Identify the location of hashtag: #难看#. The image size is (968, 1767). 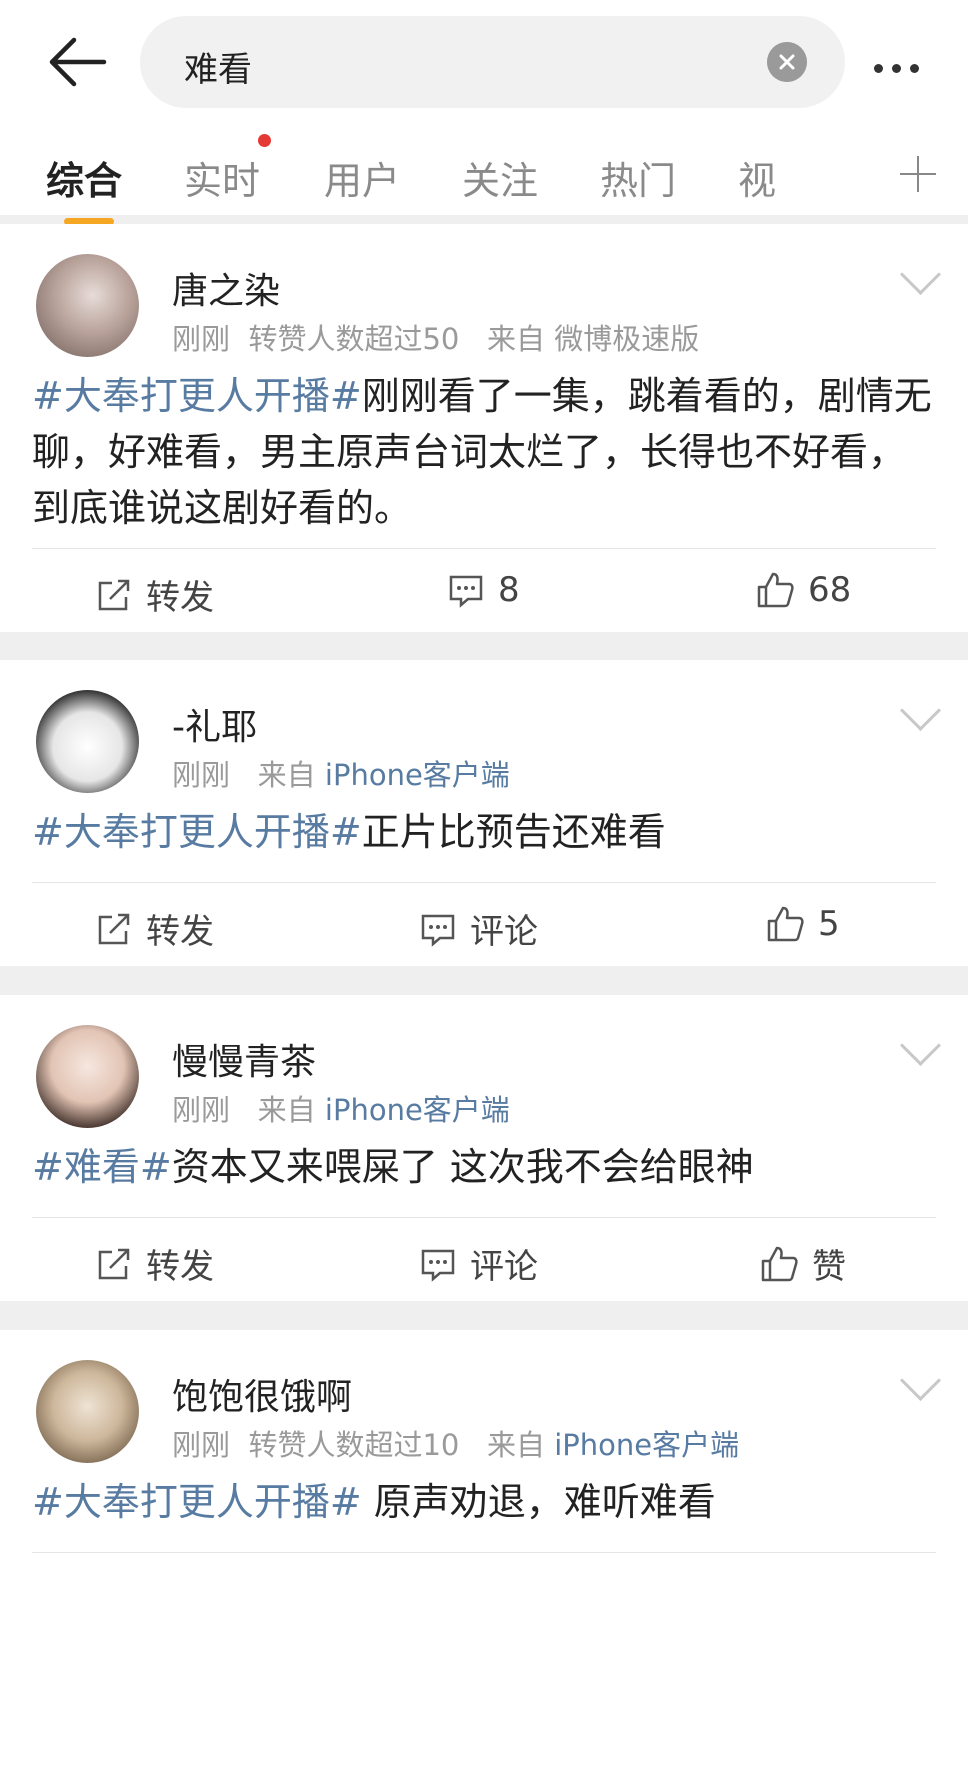
(102, 1167).